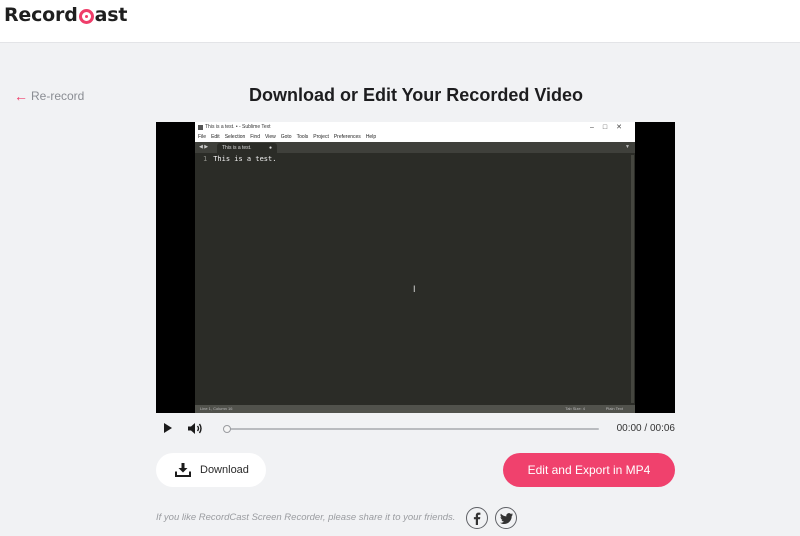  I want to click on facebook-icon, so click(477, 518).